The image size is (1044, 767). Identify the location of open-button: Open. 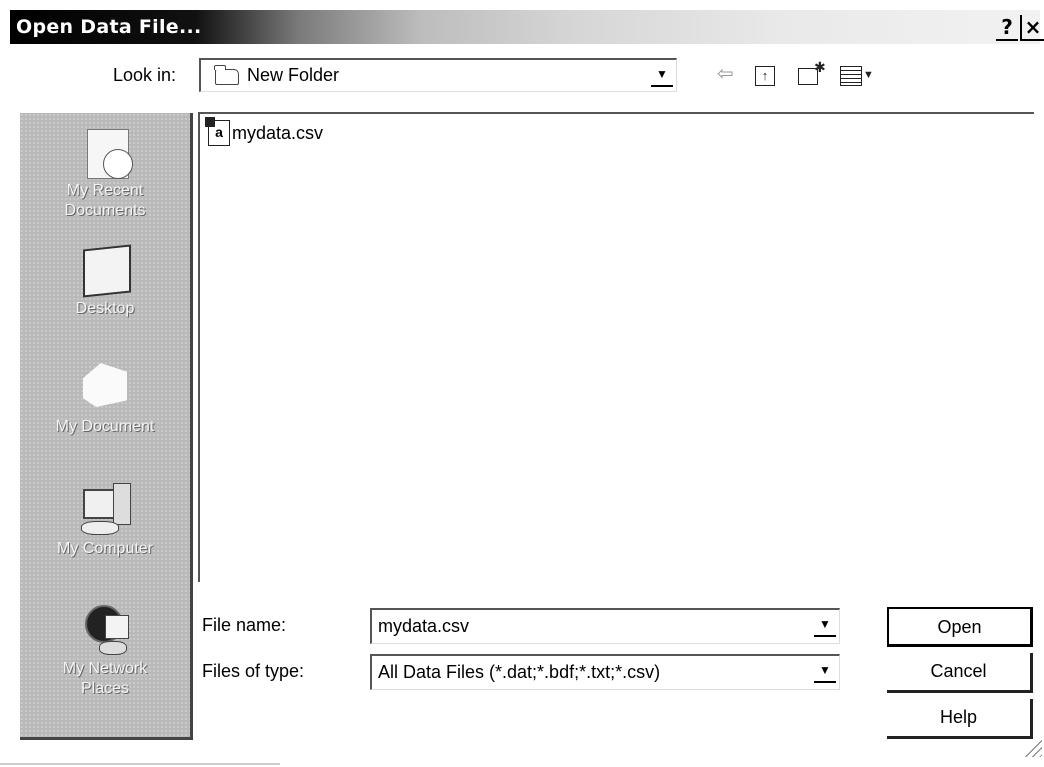
(960, 627).